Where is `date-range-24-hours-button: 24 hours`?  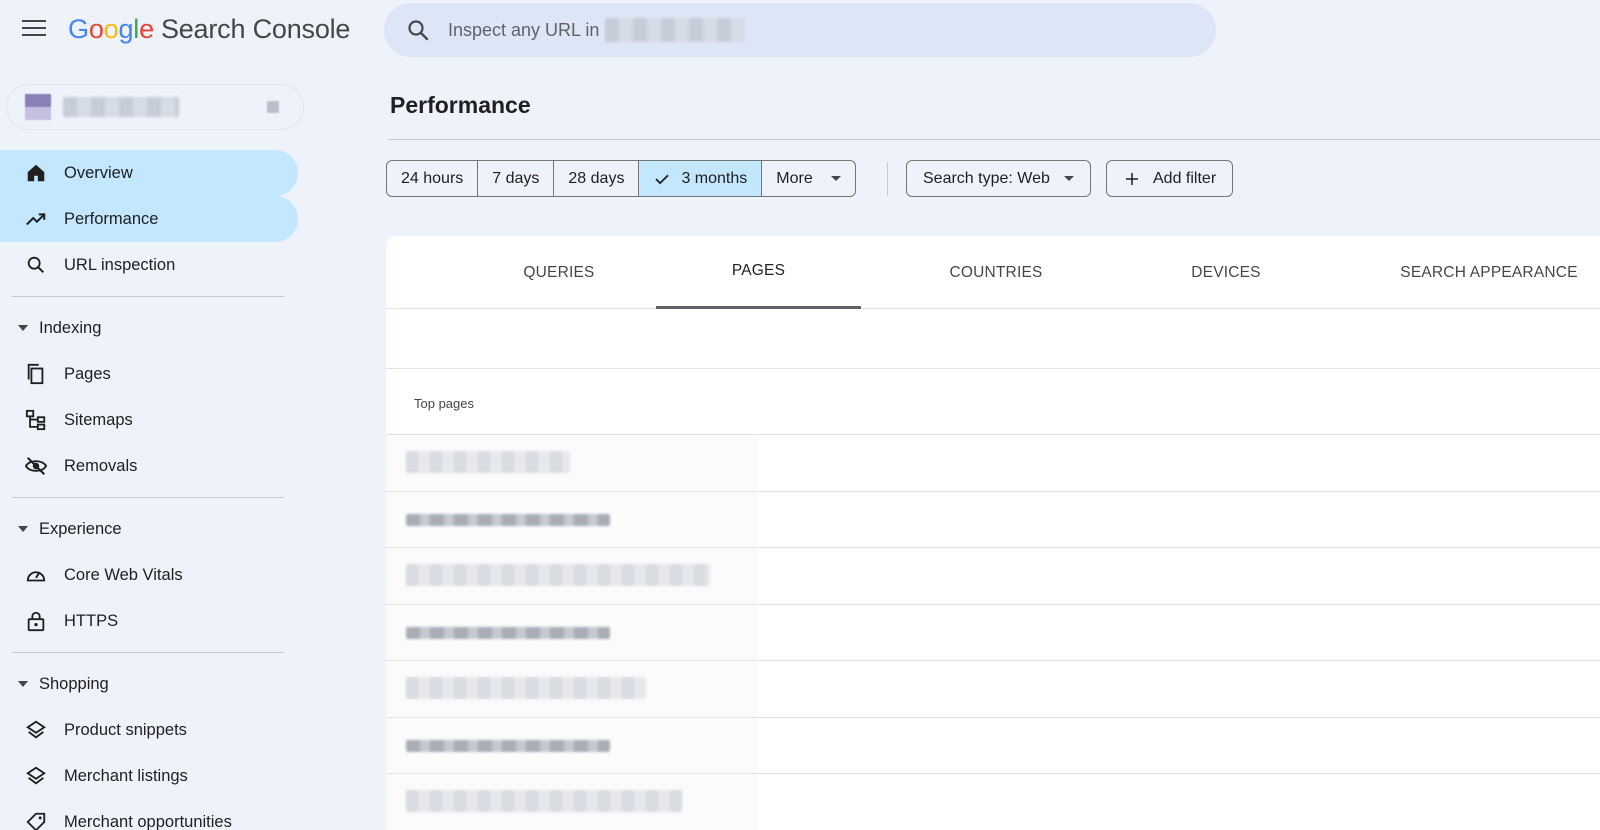
date-range-24-hours-button: 24 hours is located at coordinates (433, 178).